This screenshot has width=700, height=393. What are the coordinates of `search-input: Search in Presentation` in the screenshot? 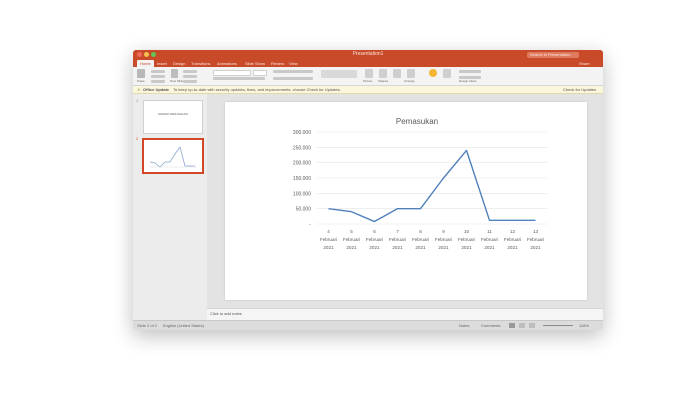 It's located at (553, 55).